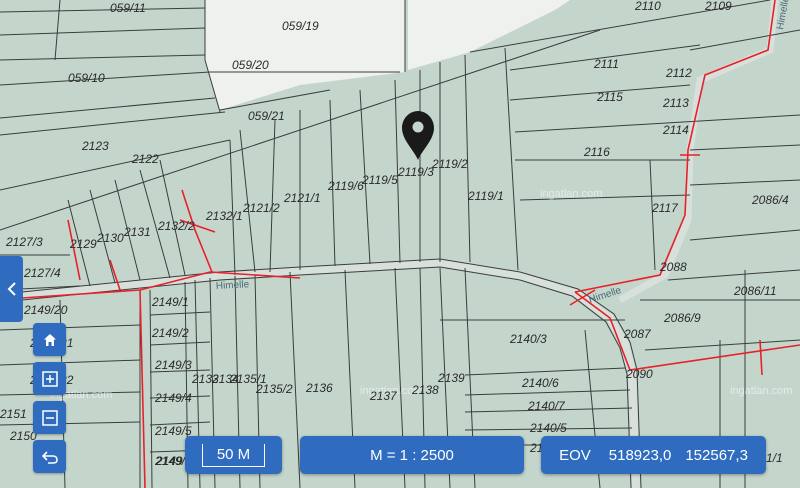 The height and width of the screenshot is (488, 800). I want to click on parcel-label: 2116, so click(596, 152).